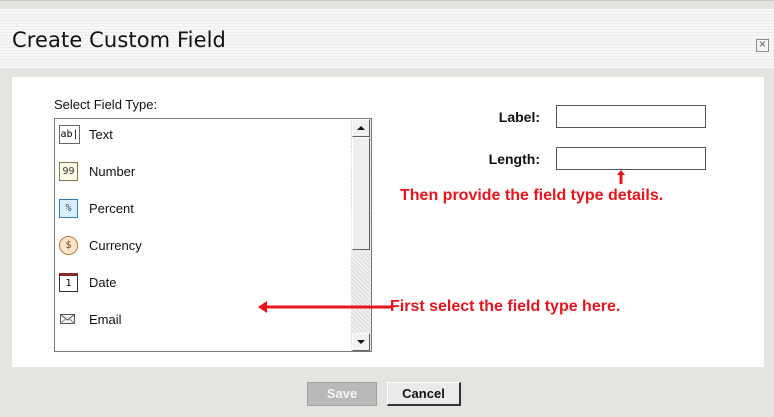  What do you see at coordinates (532, 195) in the screenshot?
I see `details-hint-text: Then provide the field type details.` at bounding box center [532, 195].